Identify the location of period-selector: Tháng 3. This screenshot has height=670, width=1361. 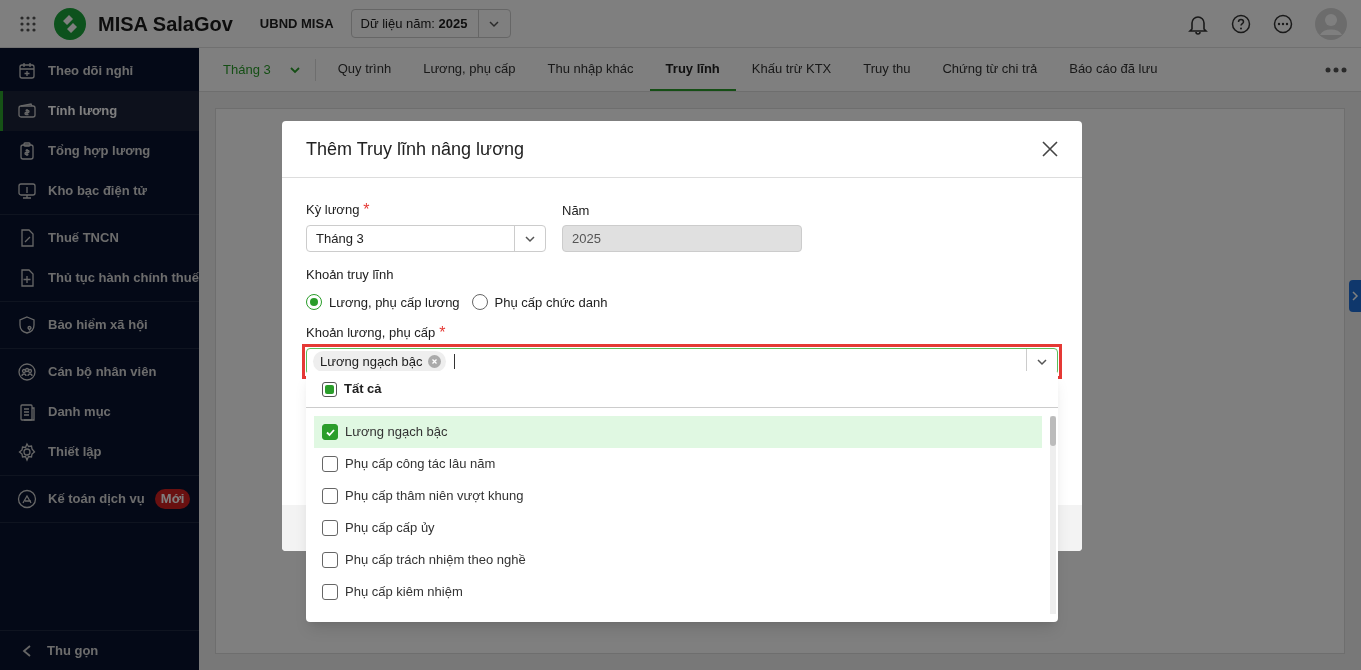
(269, 69).